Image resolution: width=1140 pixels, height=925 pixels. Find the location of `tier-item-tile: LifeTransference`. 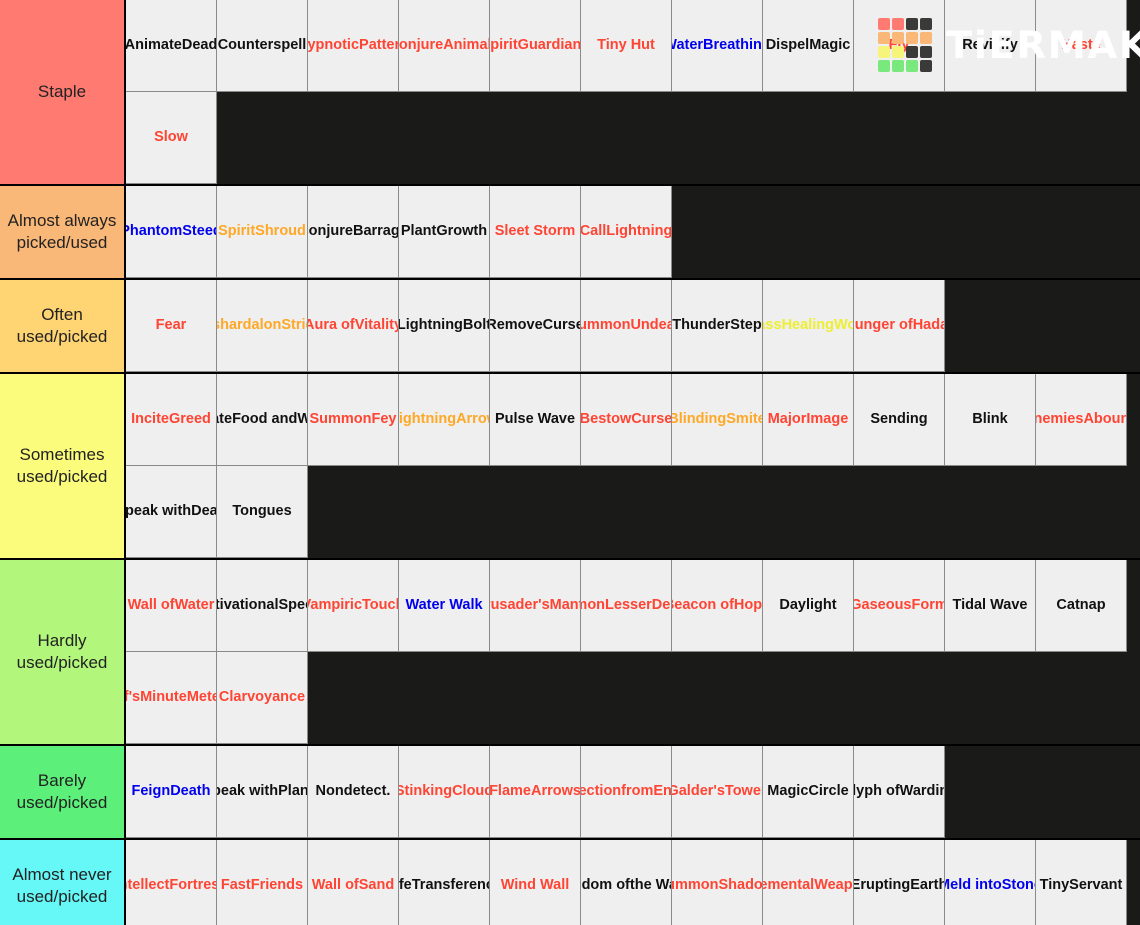

tier-item-tile: LifeTransference is located at coordinates (444, 882).